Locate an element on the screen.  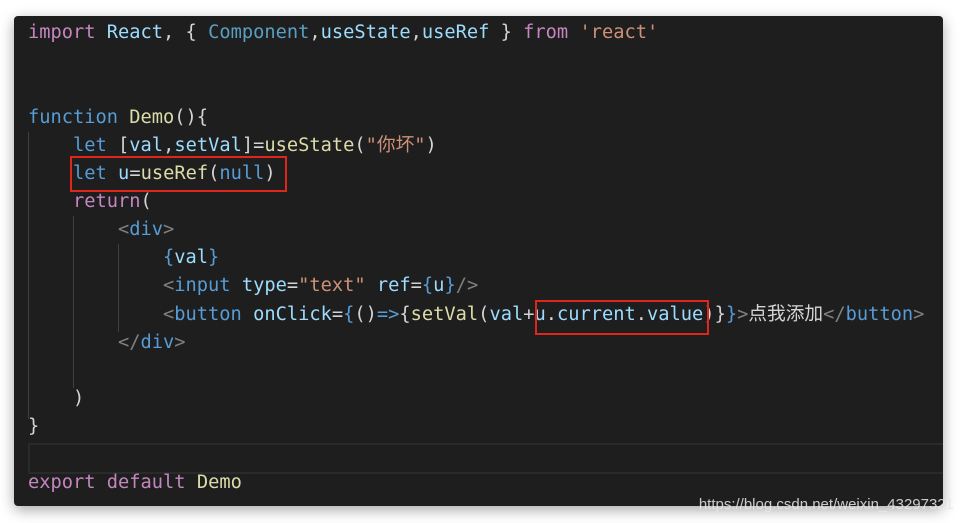
code-line: export default Demo is located at coordinates (135, 483).